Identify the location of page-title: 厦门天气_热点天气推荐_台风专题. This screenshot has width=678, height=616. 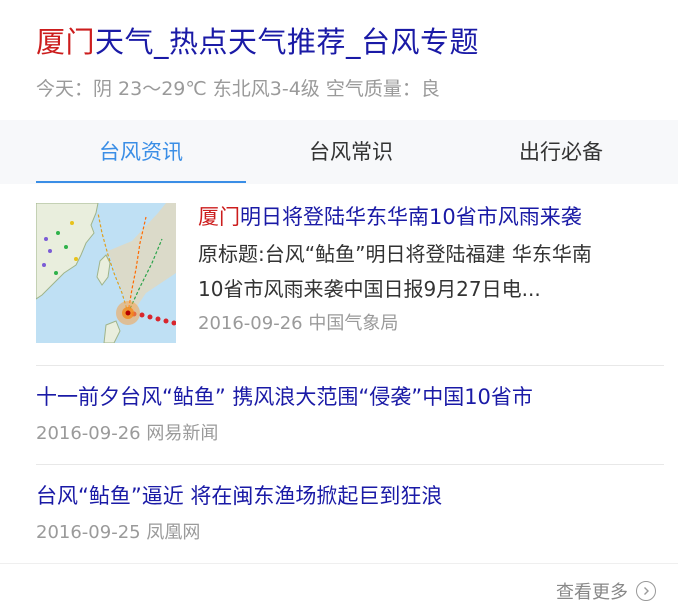
(257, 42).